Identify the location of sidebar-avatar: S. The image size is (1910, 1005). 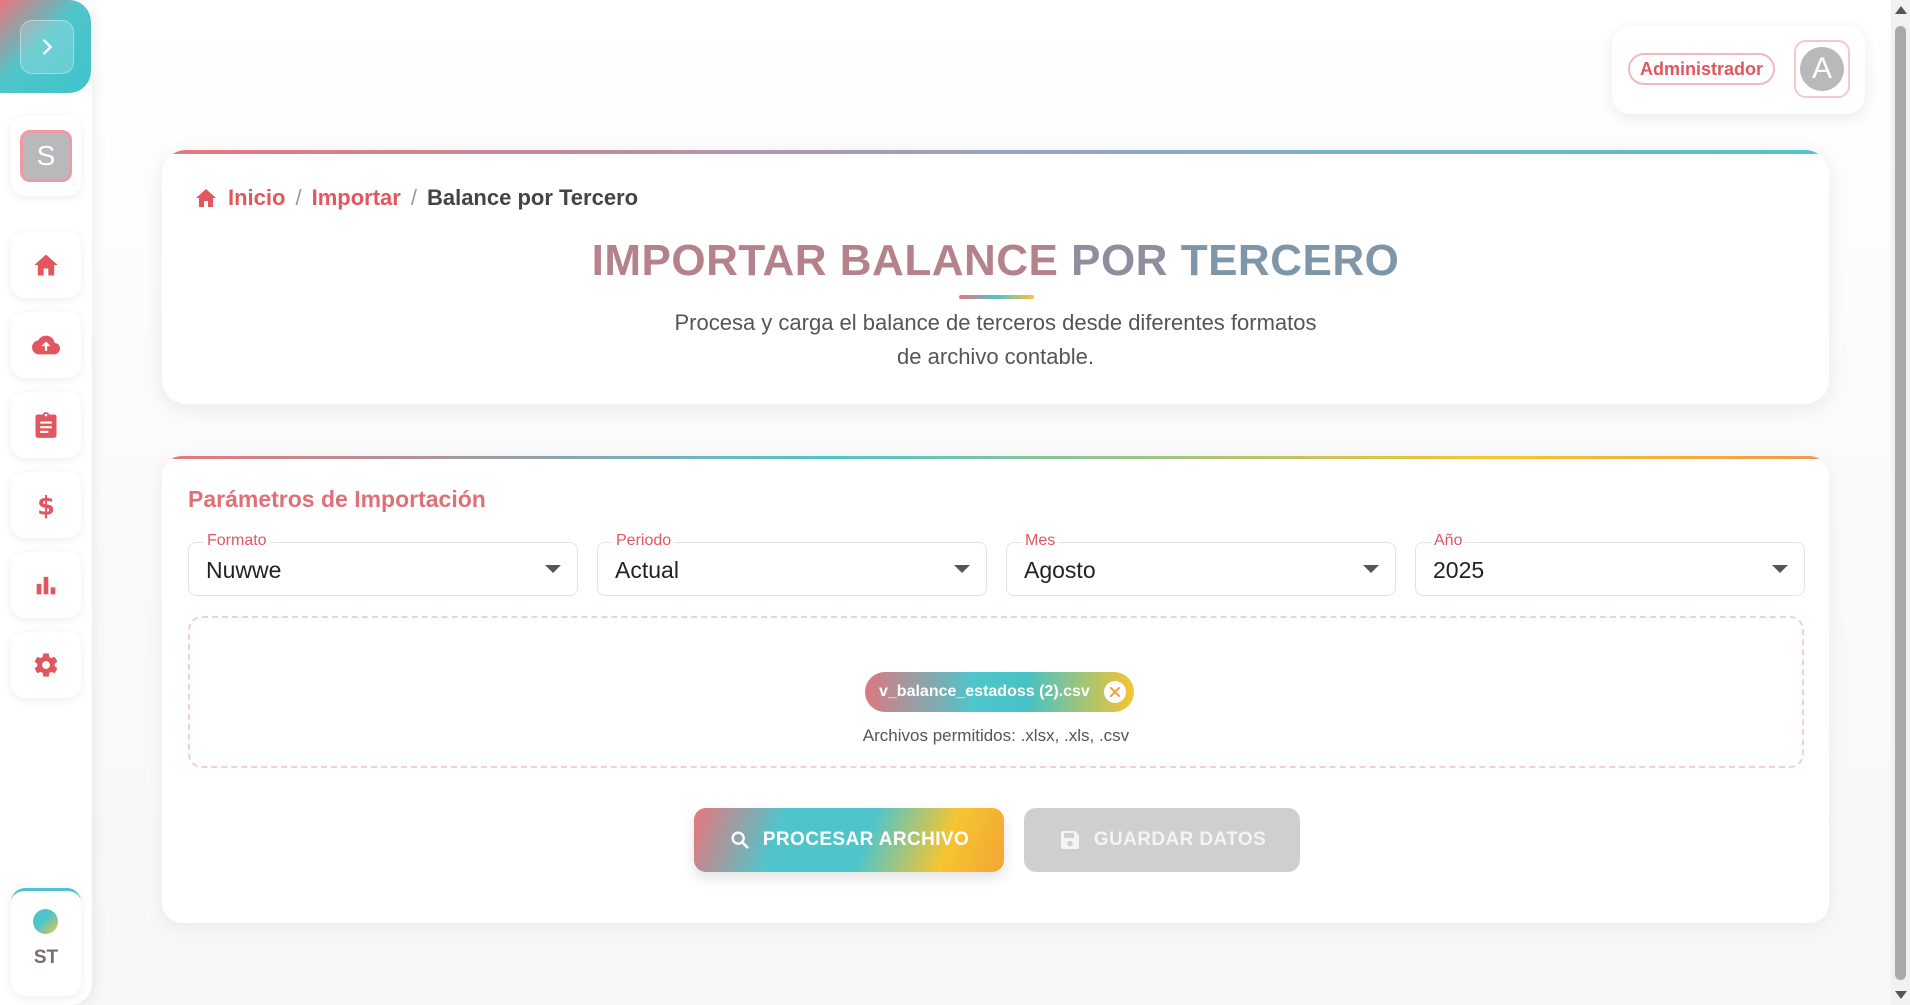
(46, 156).